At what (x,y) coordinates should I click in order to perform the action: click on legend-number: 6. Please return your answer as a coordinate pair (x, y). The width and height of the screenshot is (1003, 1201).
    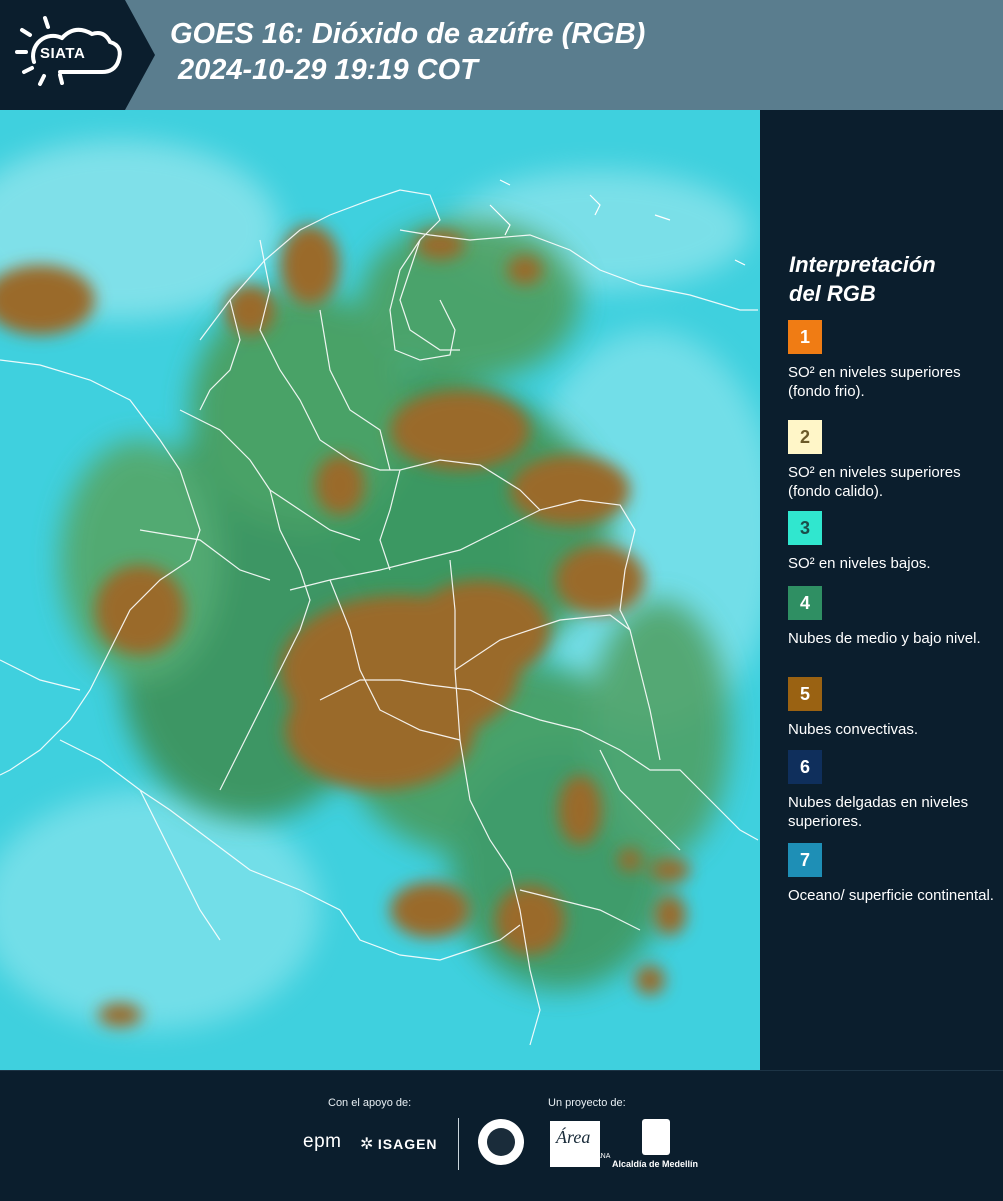
    Looking at the image, I should click on (804, 766).